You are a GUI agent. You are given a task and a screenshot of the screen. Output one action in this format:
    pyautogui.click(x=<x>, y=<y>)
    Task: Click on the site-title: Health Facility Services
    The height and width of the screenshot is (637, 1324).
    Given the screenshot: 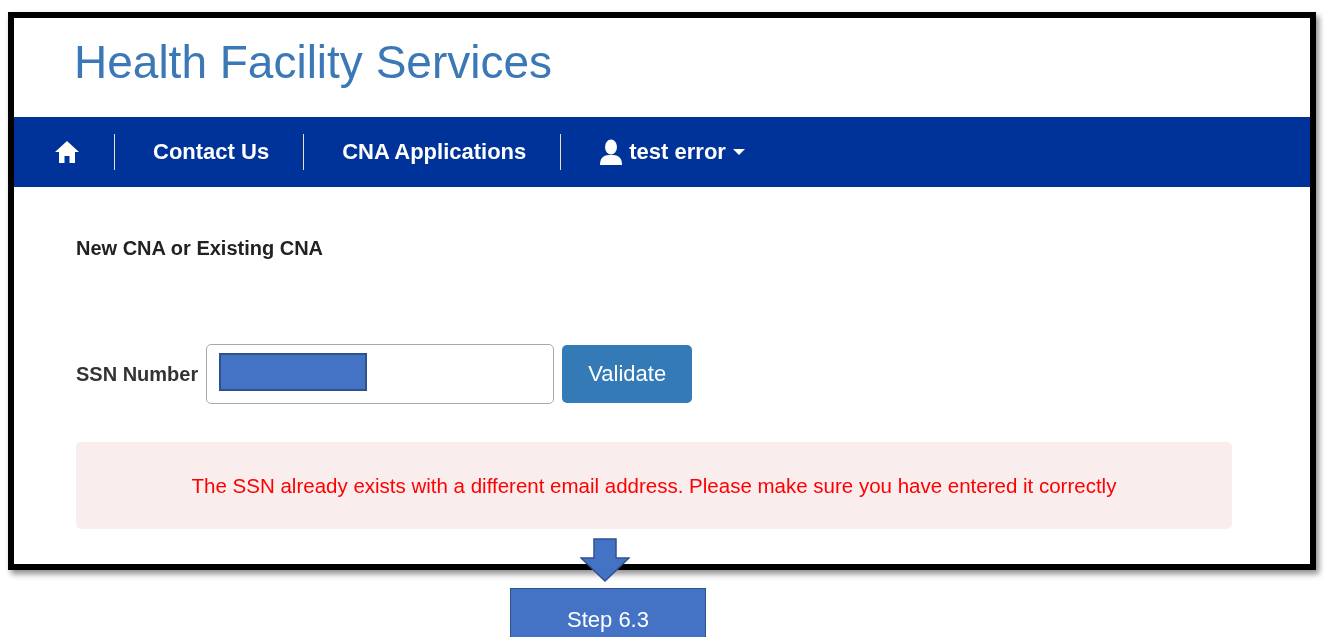 What is the action you would take?
    pyautogui.click(x=313, y=61)
    